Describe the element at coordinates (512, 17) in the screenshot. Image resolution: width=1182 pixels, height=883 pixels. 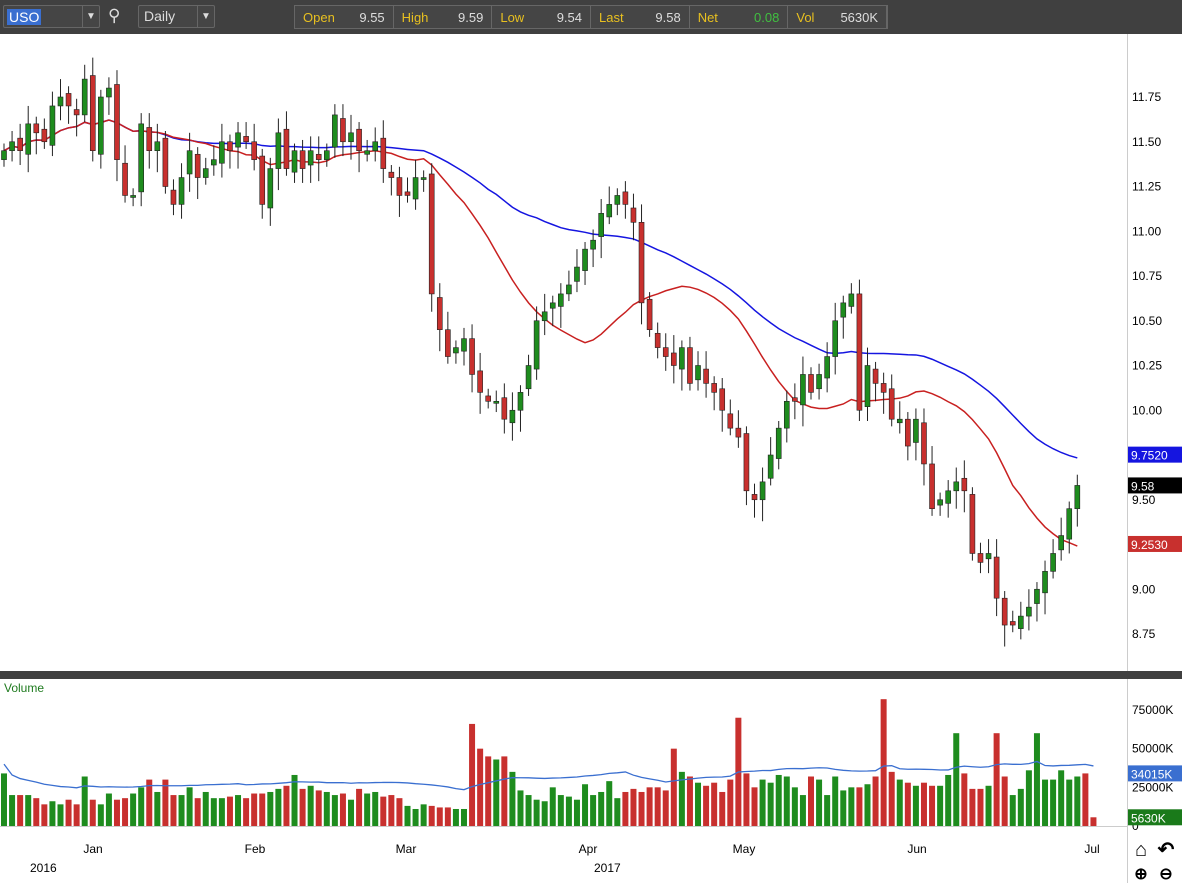
I see `quote-label: Low` at that location.